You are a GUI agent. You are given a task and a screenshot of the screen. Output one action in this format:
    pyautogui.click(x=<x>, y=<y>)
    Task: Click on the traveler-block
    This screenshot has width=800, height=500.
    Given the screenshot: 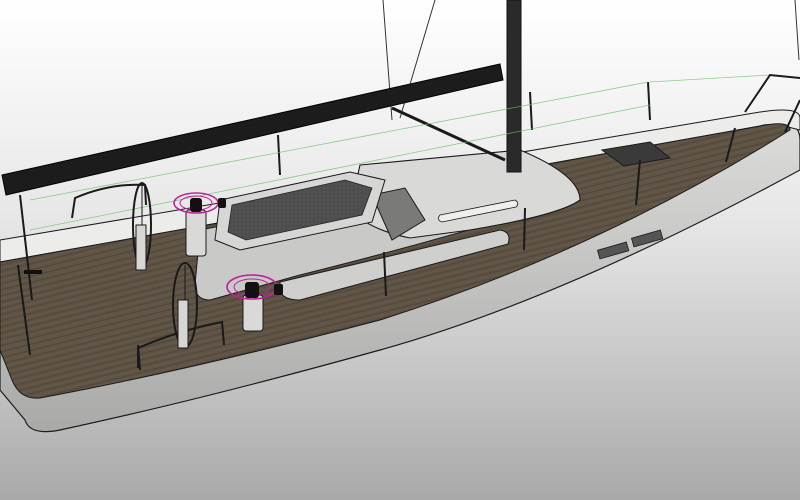 What is the action you would take?
    pyautogui.click(x=33, y=272)
    